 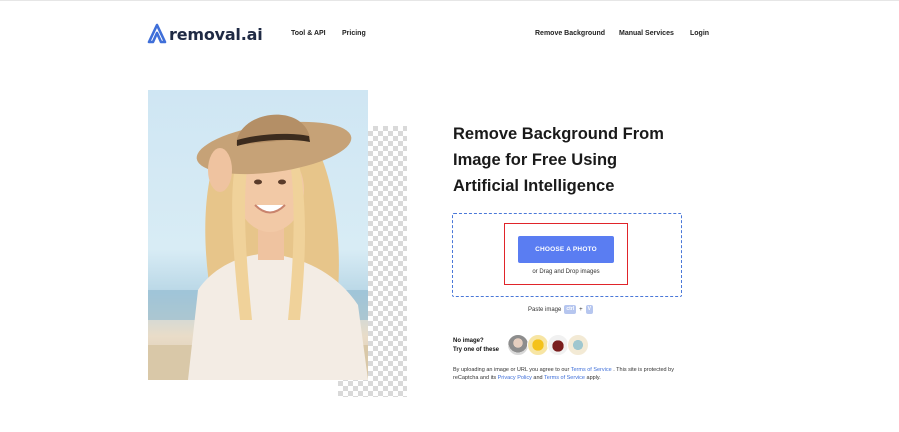 I want to click on terms-text-4: apply., so click(x=592, y=378).